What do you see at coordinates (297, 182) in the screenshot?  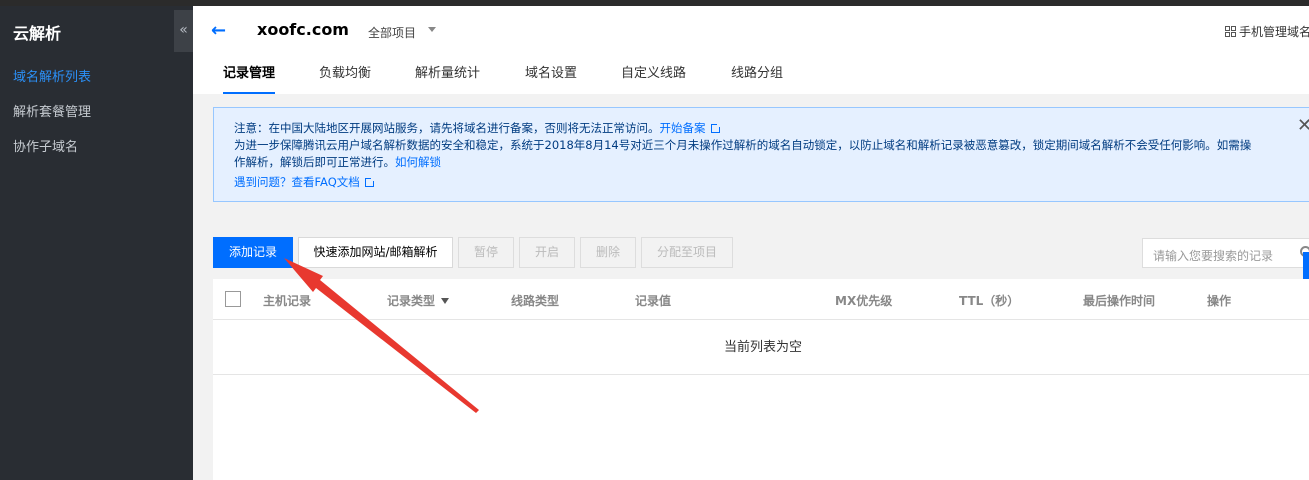 I see `faq-link: 遇到问题？查看FAQ文档` at bounding box center [297, 182].